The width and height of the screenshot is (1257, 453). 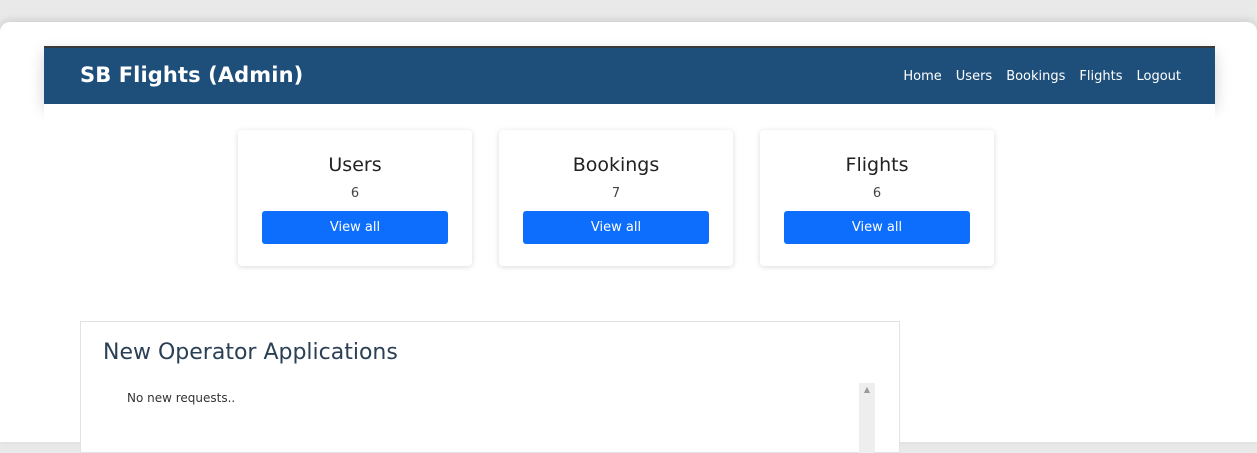 I want to click on scroll-up-arrow-icon: ▲, so click(x=867, y=390).